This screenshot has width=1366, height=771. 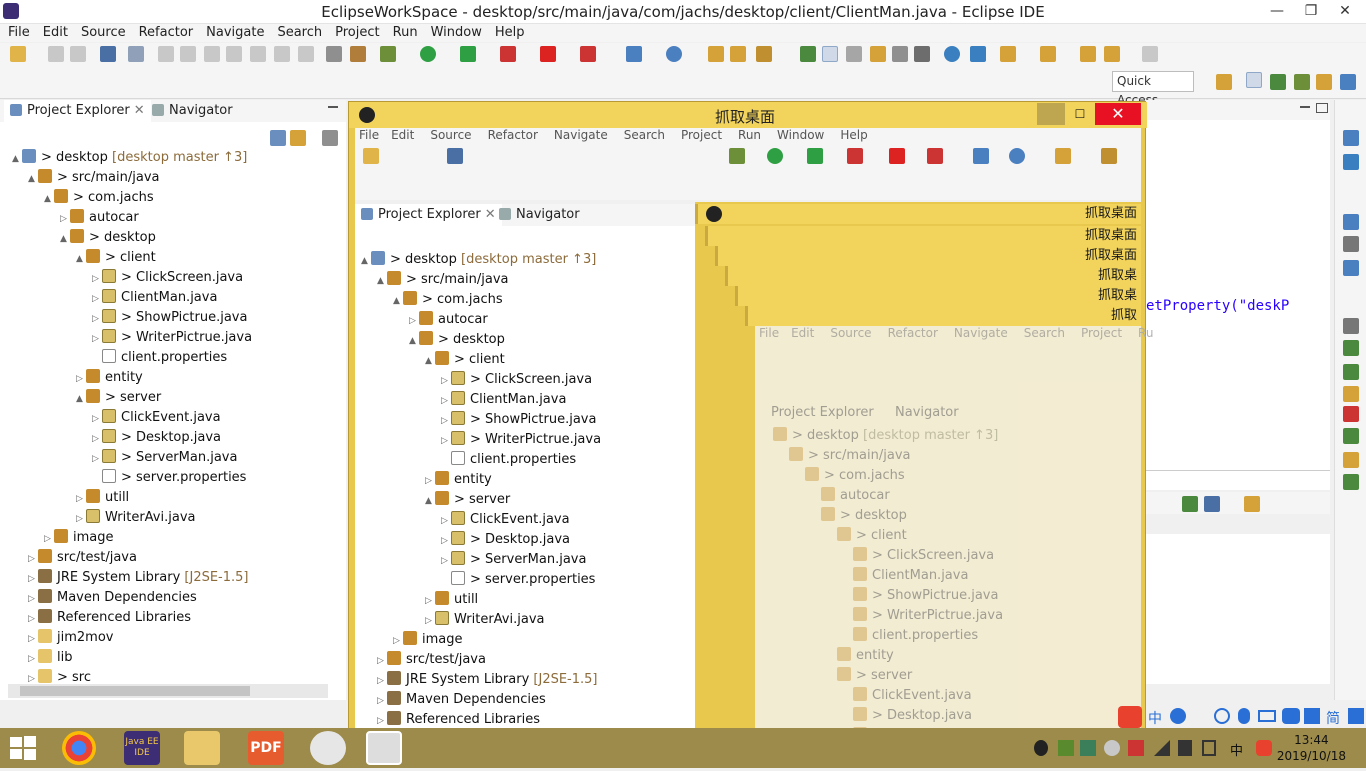 I want to click on menu-refactor: Refactor, so click(x=165, y=33).